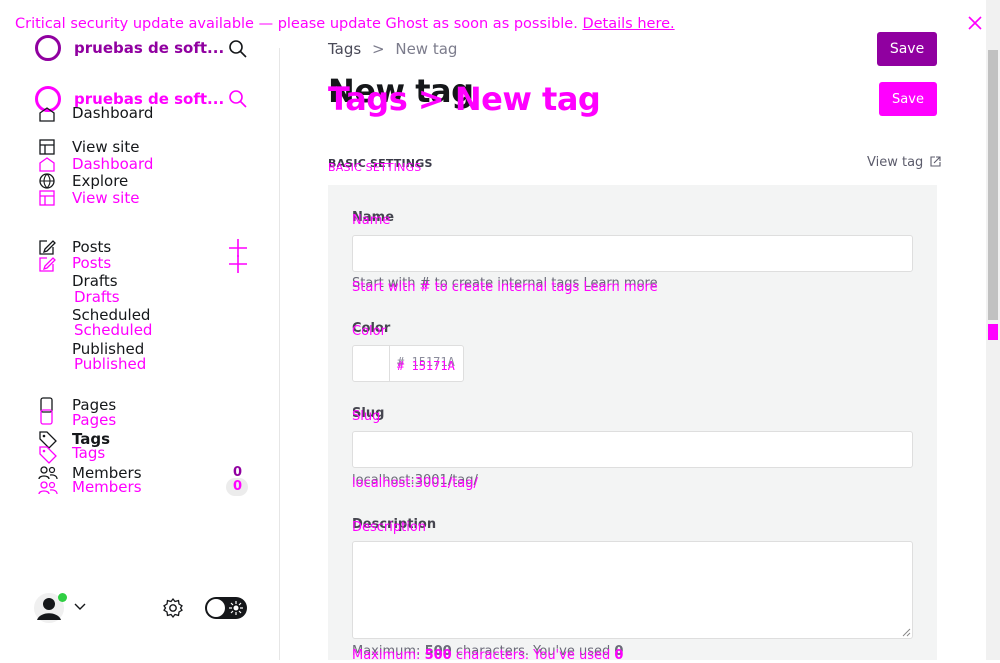 The width and height of the screenshot is (1000, 663). What do you see at coordinates (279, 354) in the screenshot?
I see `sidebar-divider` at bounding box center [279, 354].